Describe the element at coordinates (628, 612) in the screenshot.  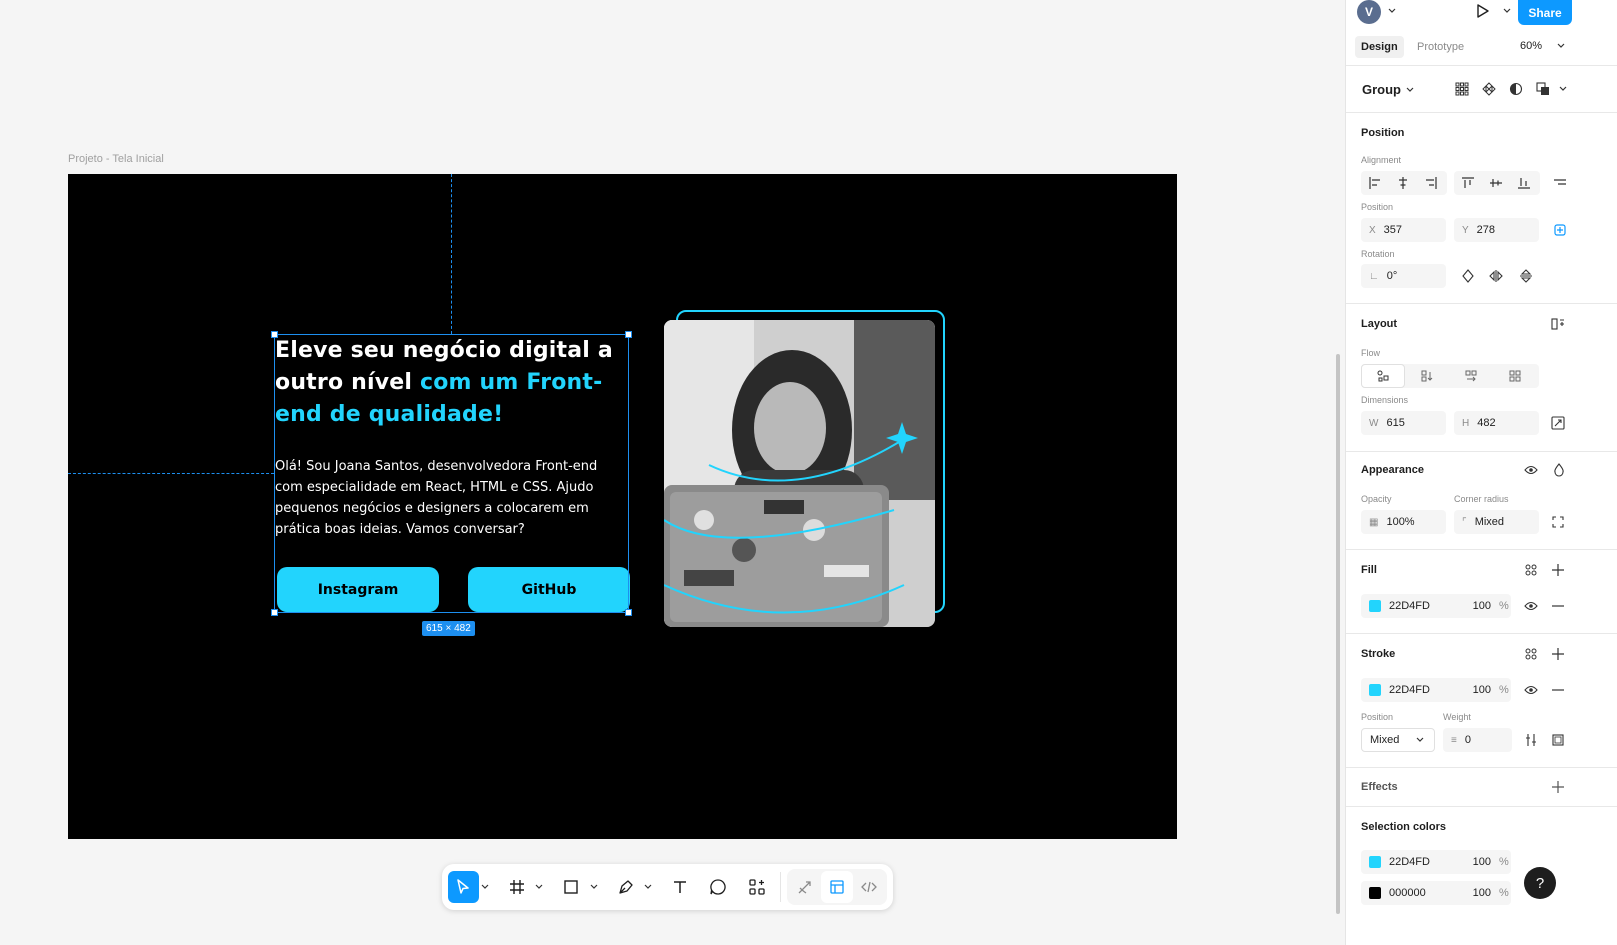
I see `resize-handle-bottom-right` at that location.